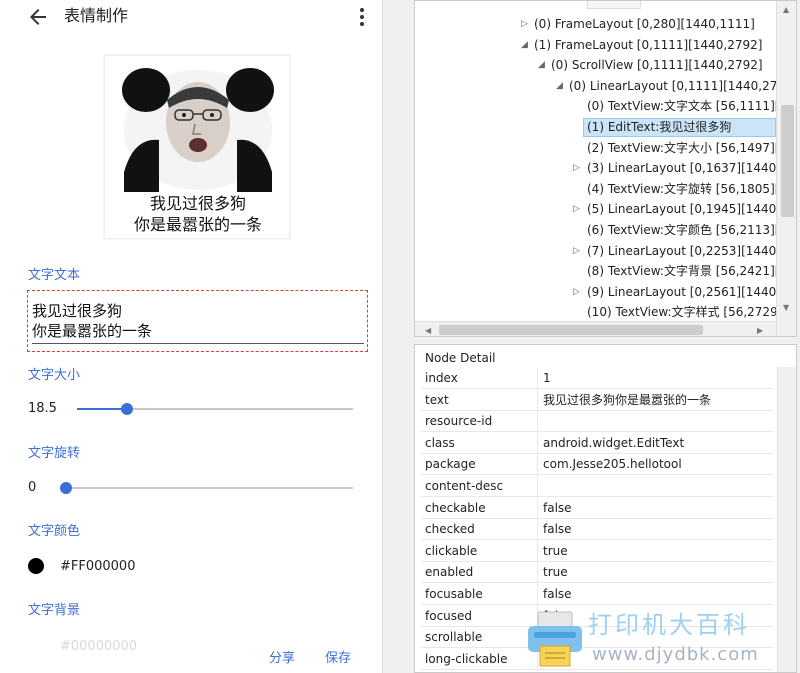 The width and height of the screenshot is (800, 673). I want to click on background-value: #00000000, so click(98, 647).